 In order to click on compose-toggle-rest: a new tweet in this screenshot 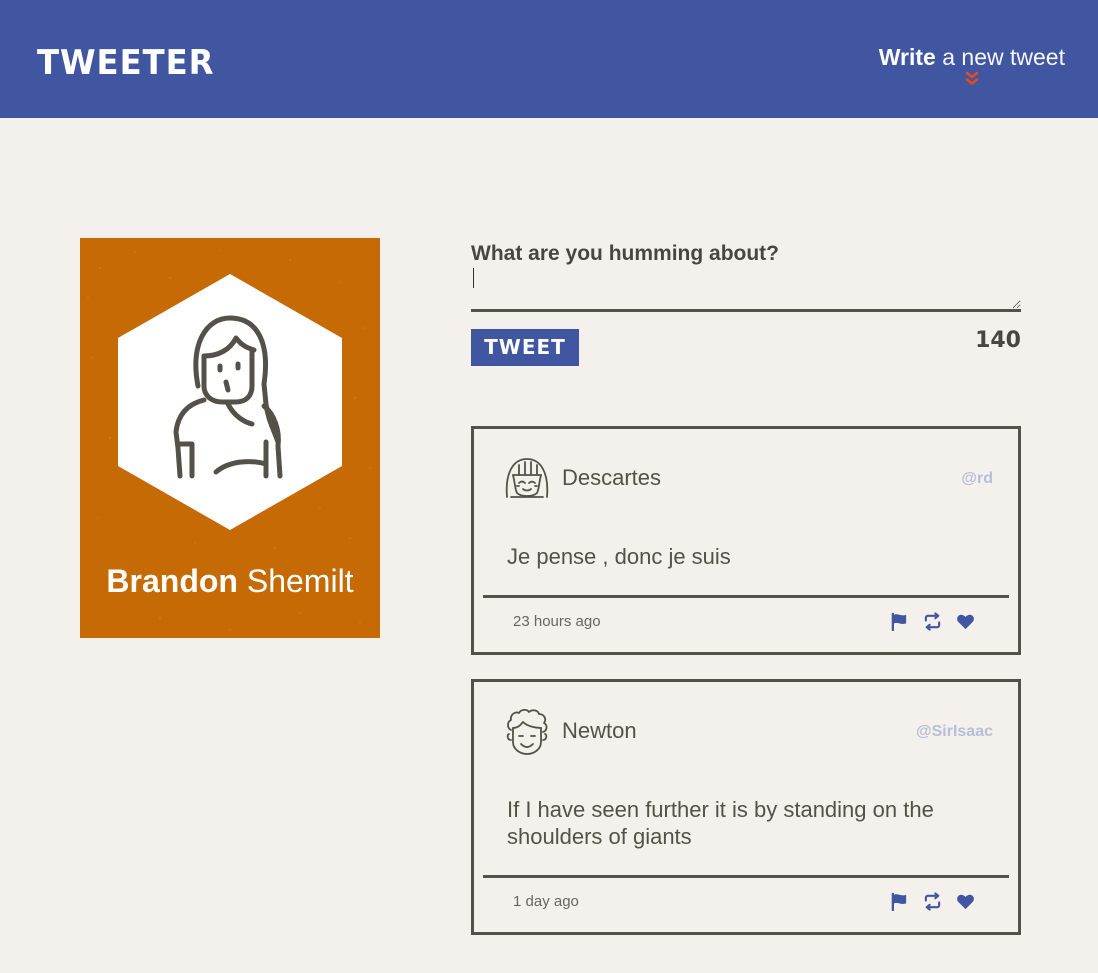, I will do `click(1003, 57)`.